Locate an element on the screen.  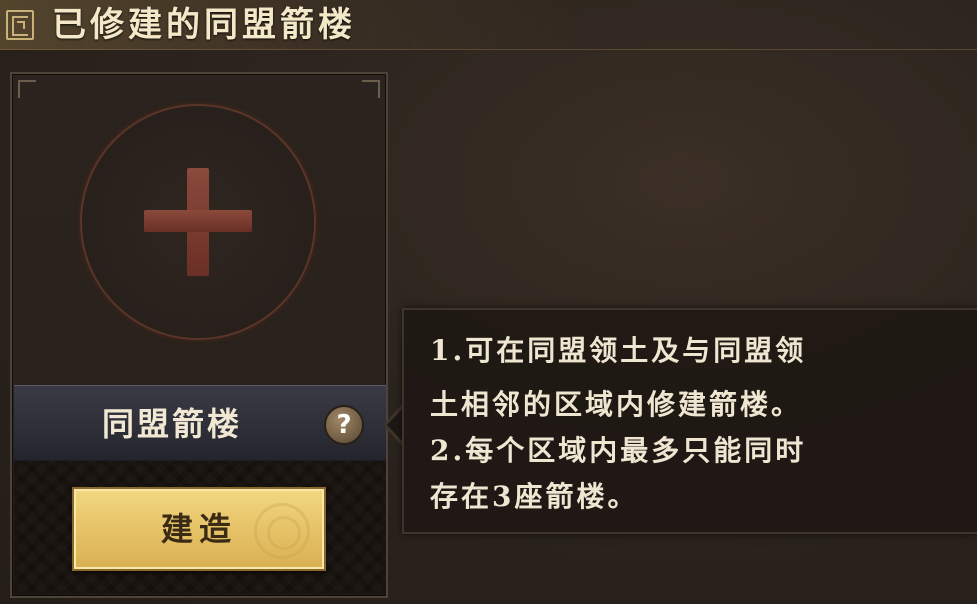
plus-icon-bar is located at coordinates (198, 221).